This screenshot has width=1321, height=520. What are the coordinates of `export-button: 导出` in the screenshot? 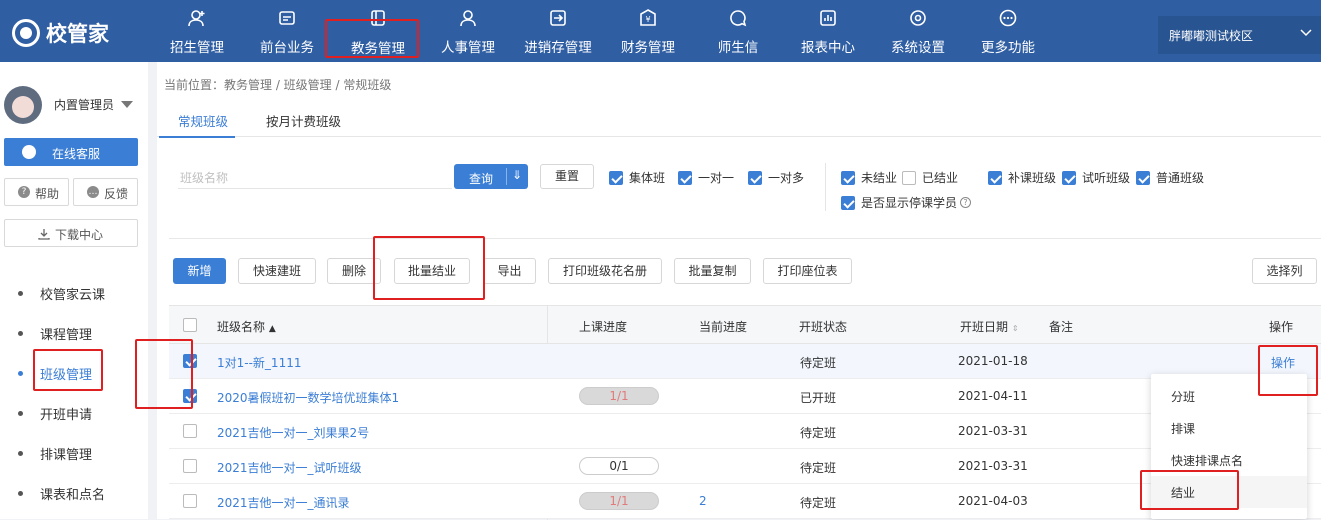 It's located at (509, 271).